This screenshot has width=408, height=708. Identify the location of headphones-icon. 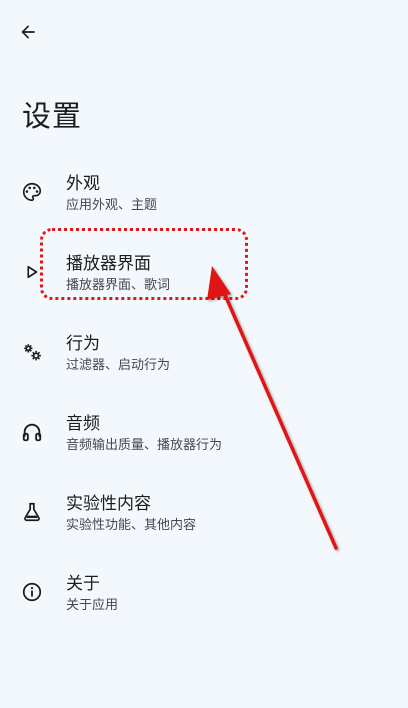
(32, 432).